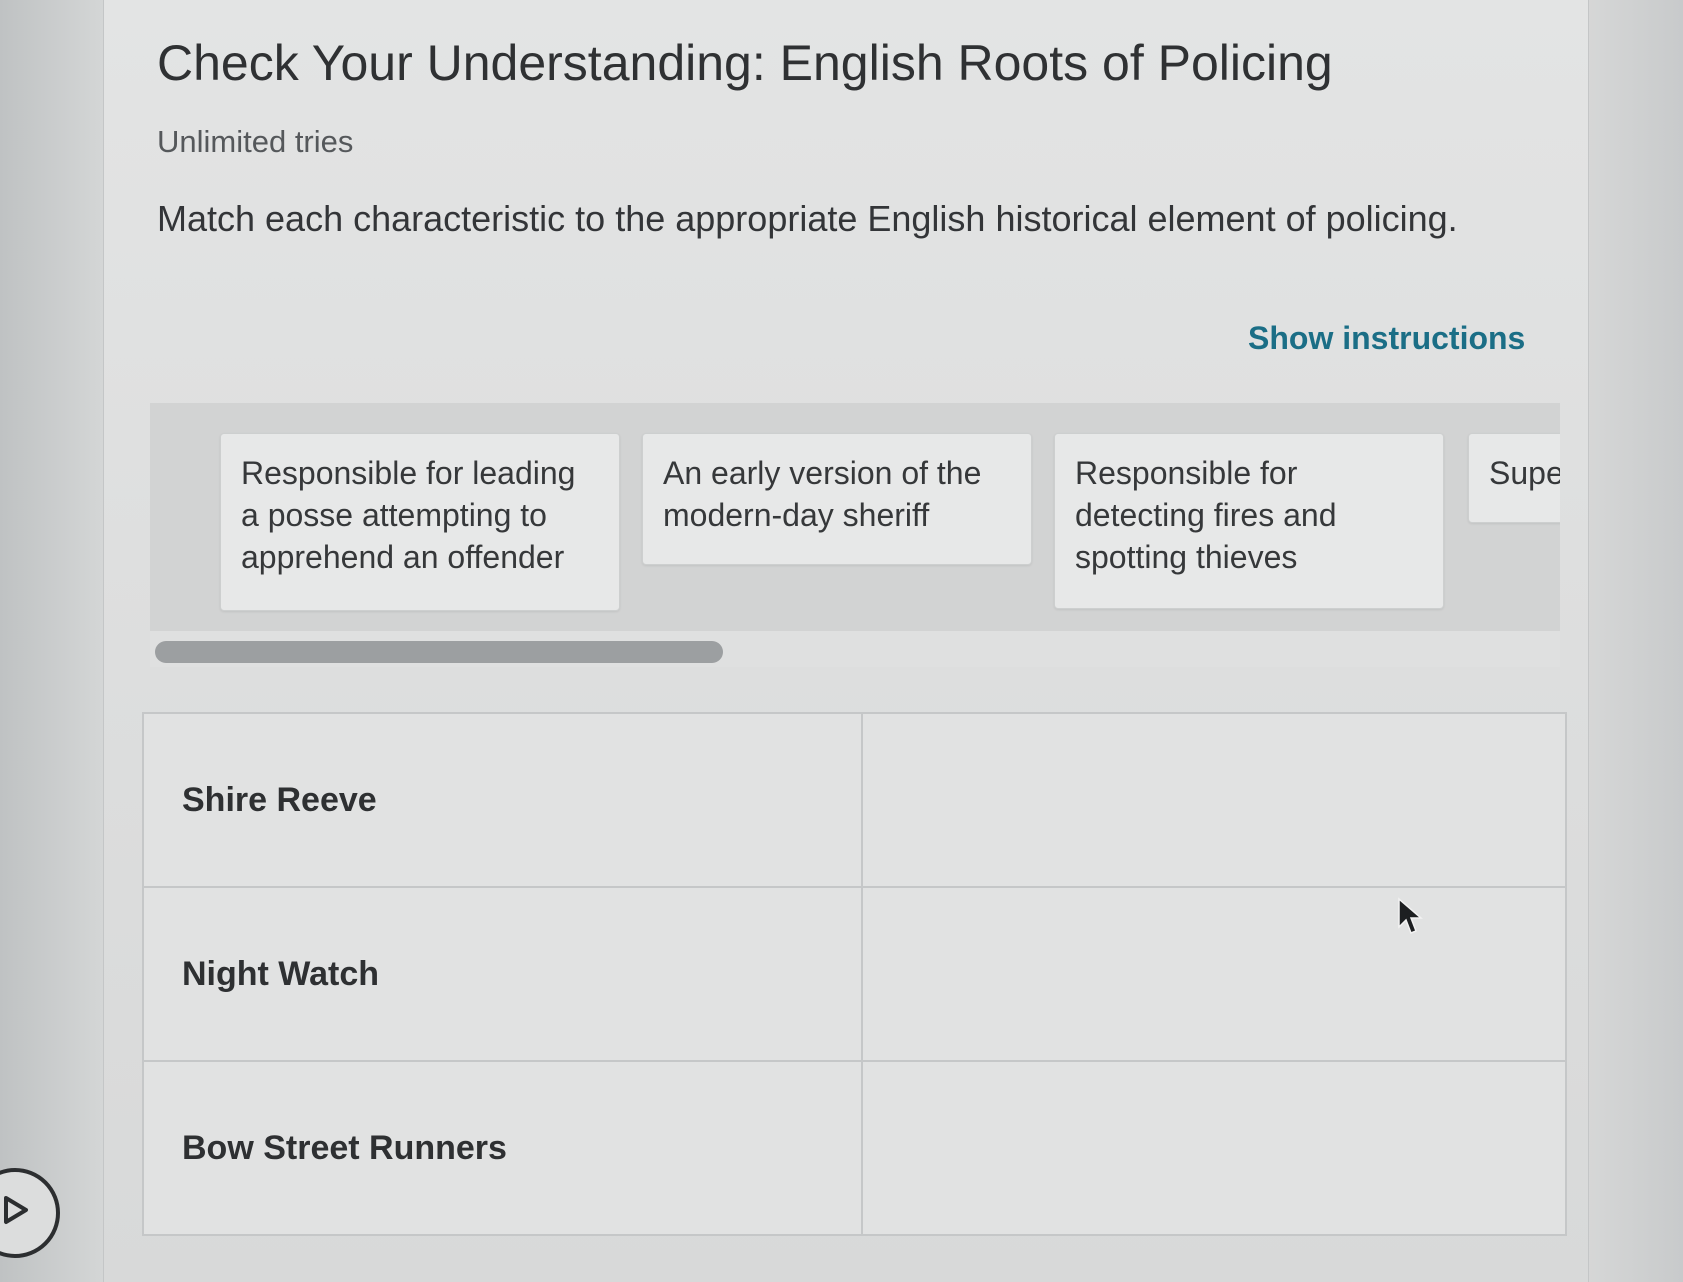 Image resolution: width=1683 pixels, height=1282 pixels. I want to click on tries-label: Unlimited tries, so click(255, 141).